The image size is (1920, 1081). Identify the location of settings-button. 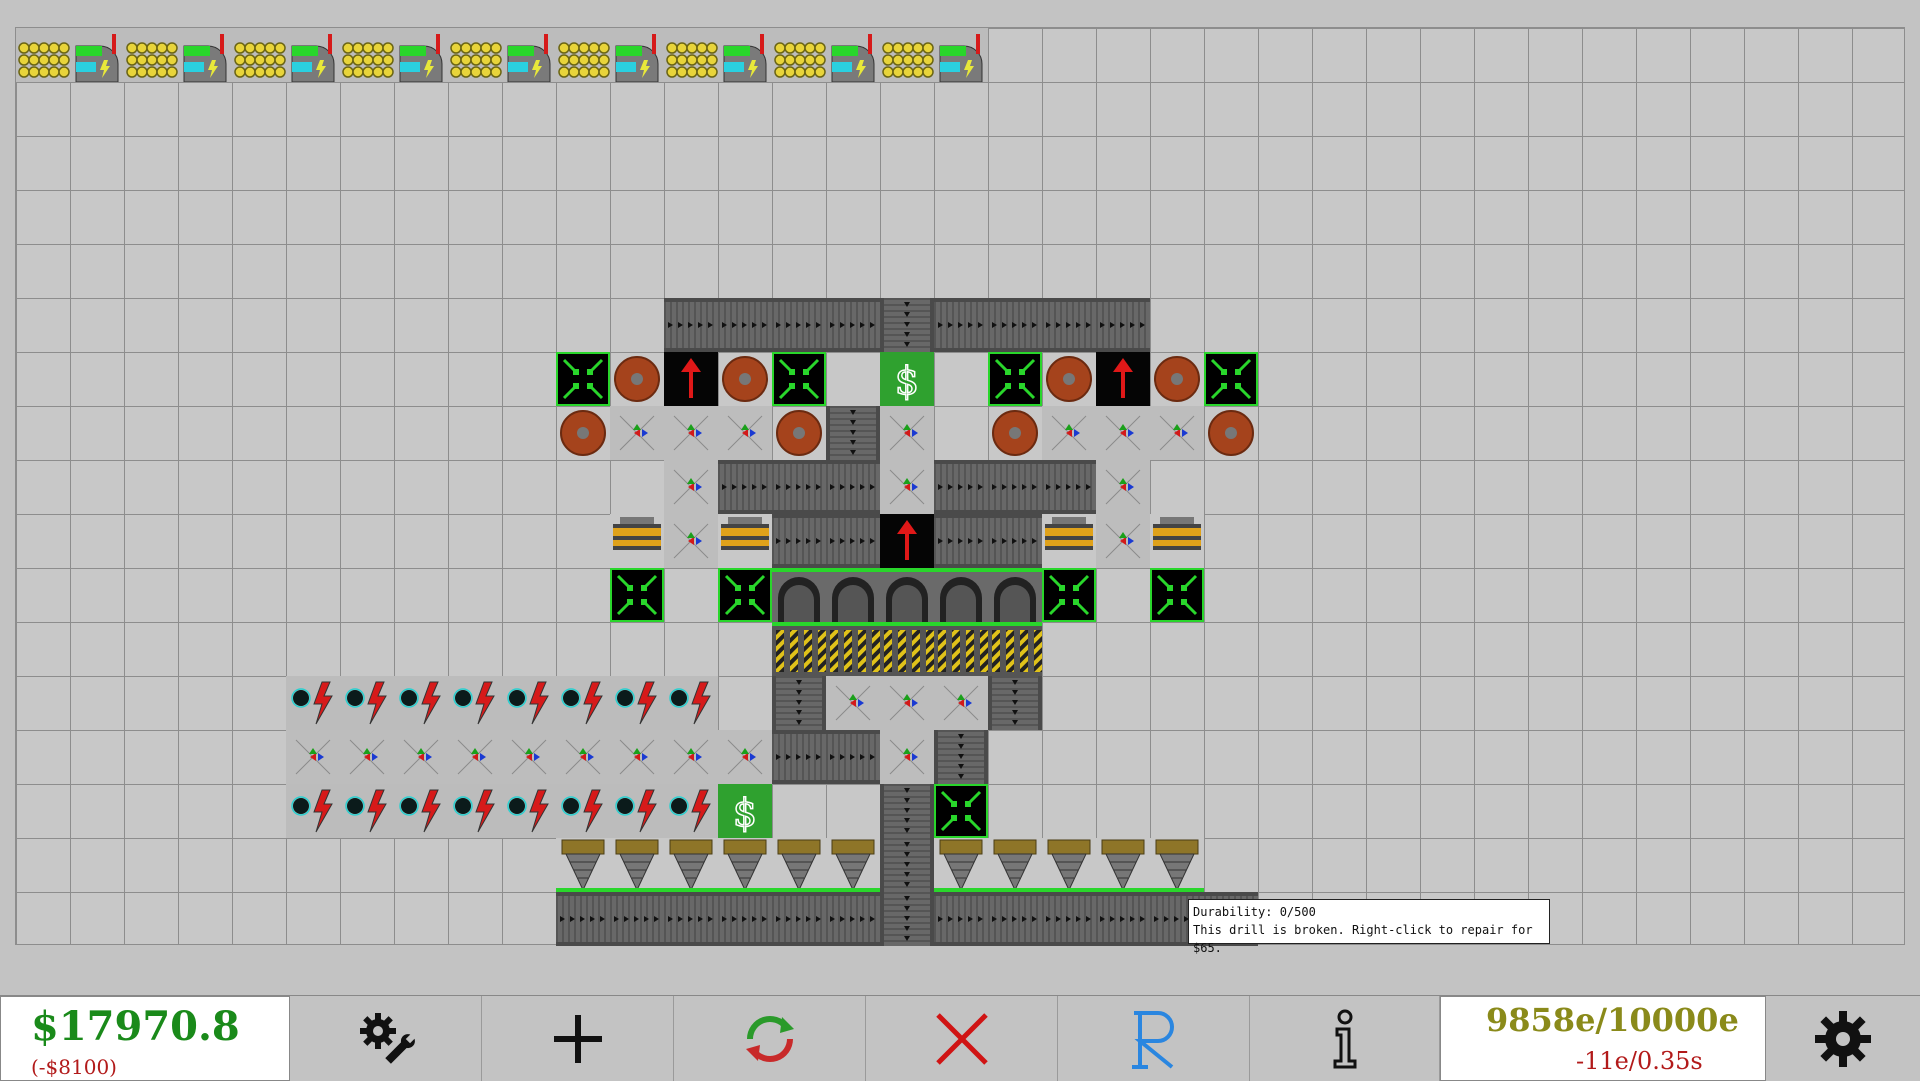
(1843, 1038).